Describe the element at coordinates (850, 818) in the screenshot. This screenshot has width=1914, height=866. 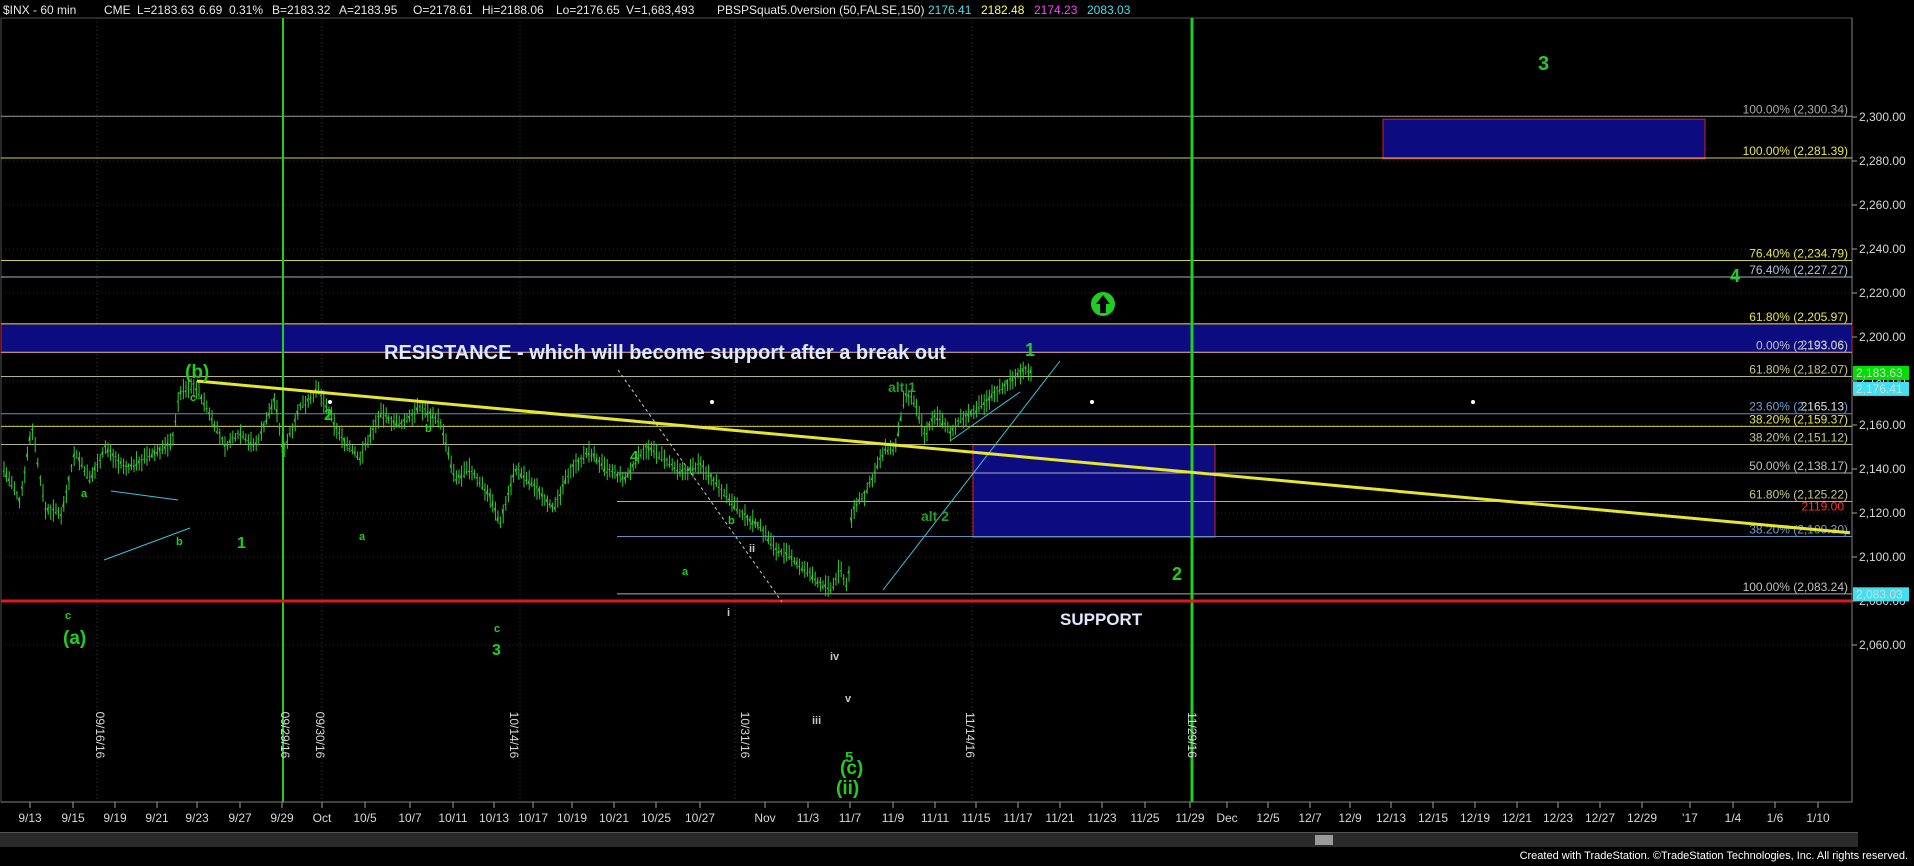
I see `x-tick-label: 11/7` at that location.